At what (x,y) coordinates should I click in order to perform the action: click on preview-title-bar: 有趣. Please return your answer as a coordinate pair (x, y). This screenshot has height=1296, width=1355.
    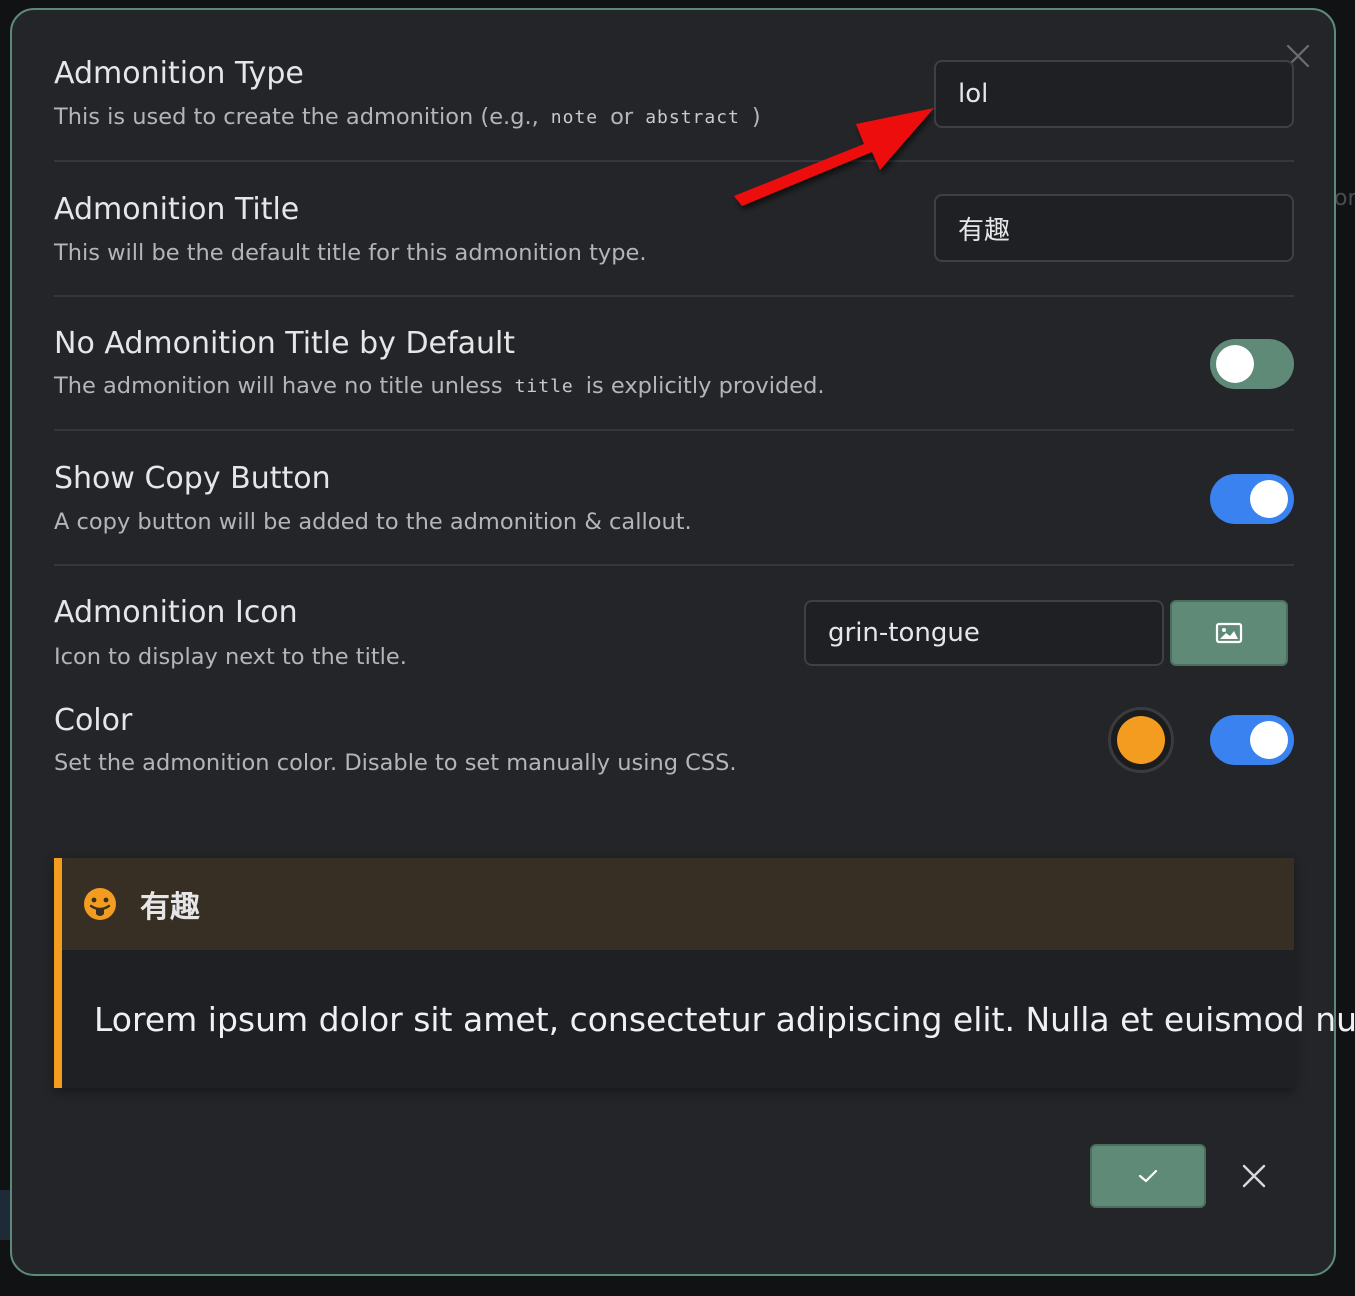
    Looking at the image, I should click on (678, 904).